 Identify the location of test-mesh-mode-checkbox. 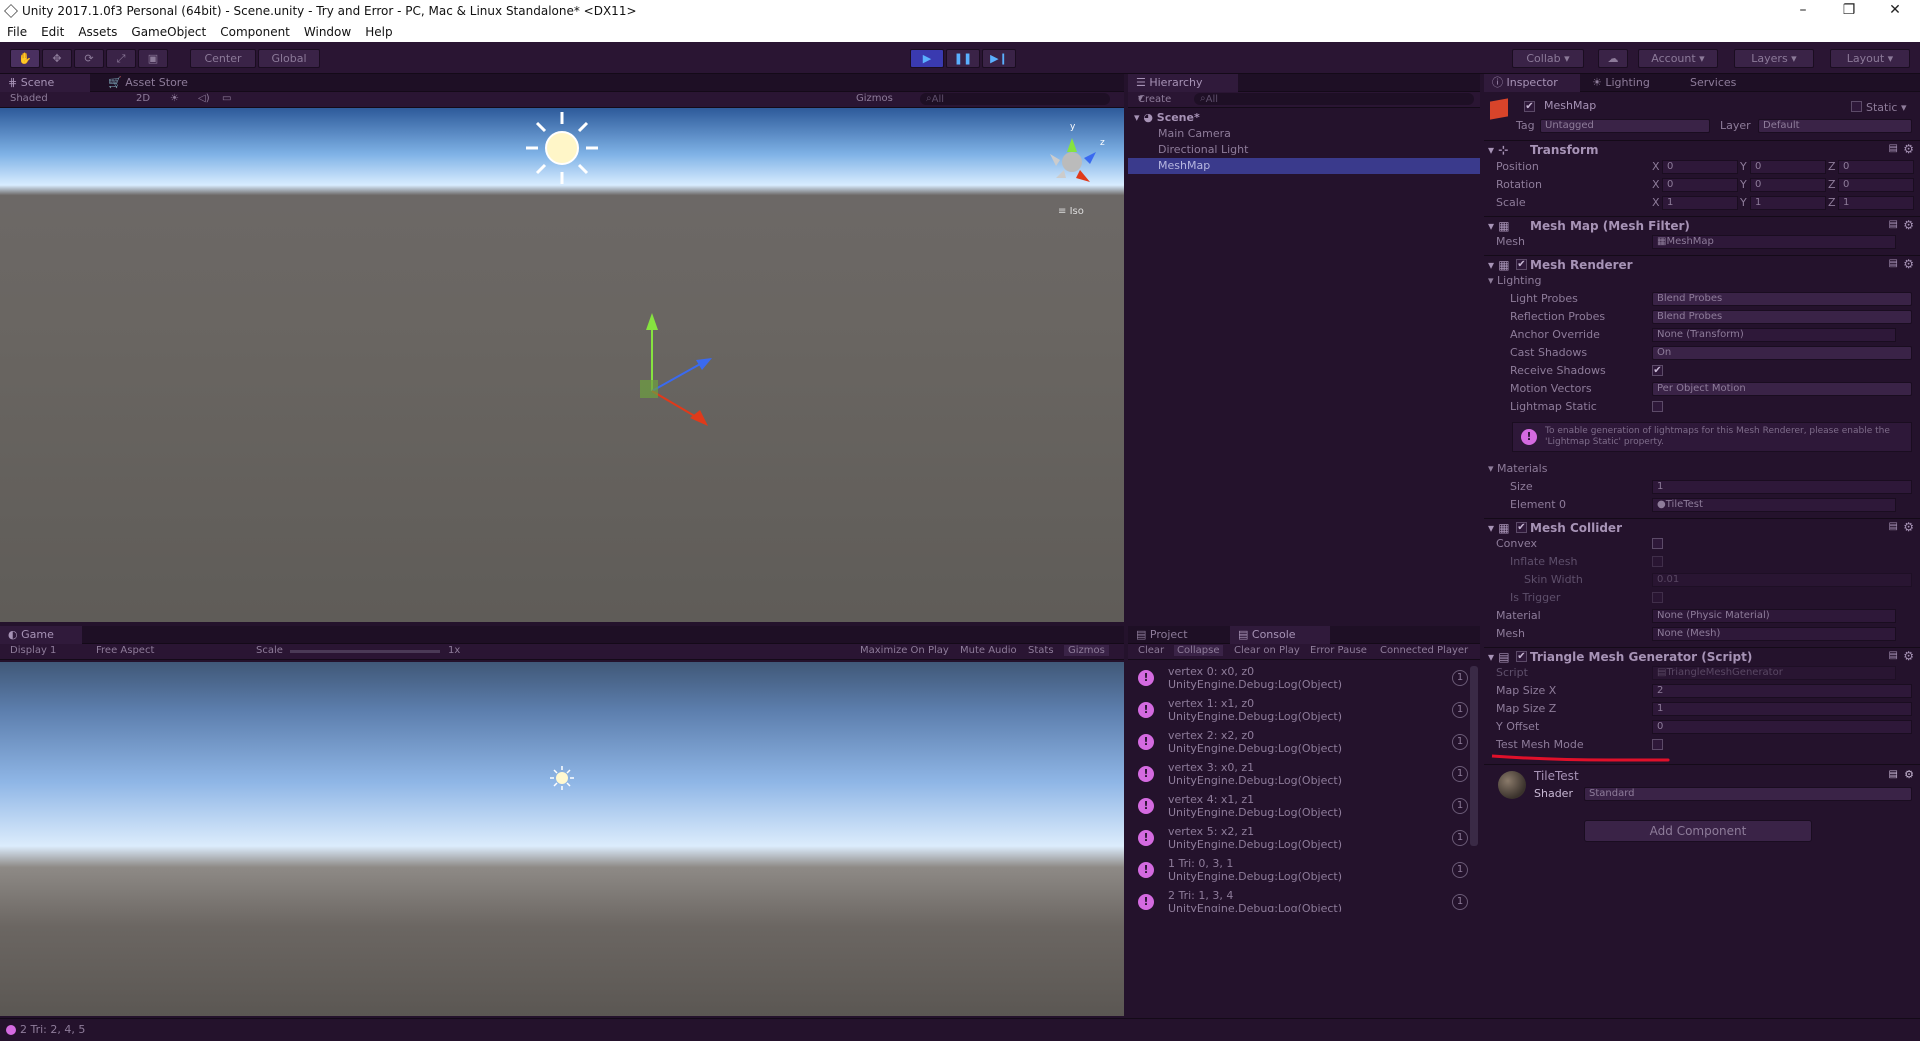
(1657, 744).